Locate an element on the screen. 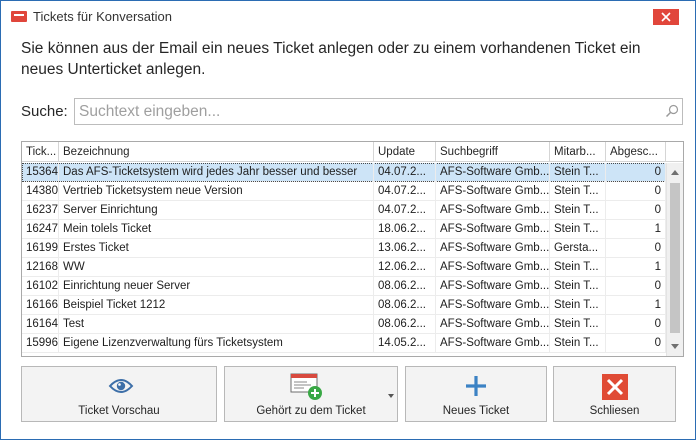 This screenshot has width=696, height=440. chevron-down-icon is located at coordinates (391, 396).